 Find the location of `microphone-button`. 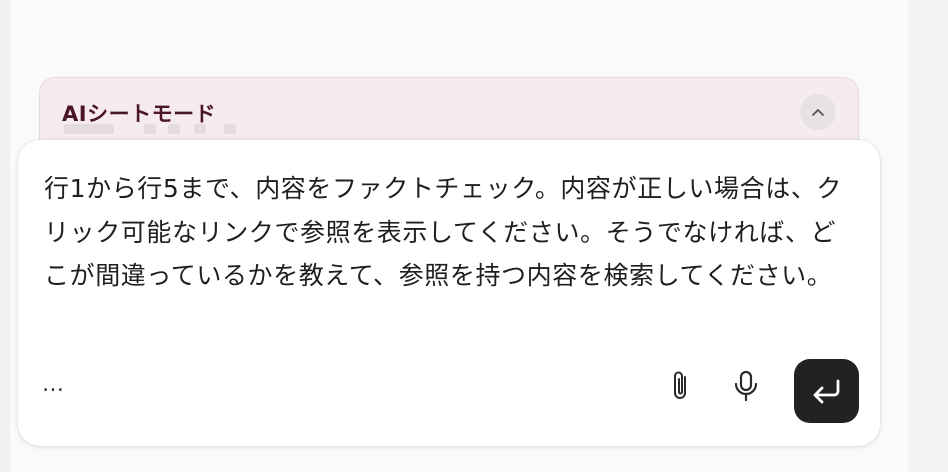

microphone-button is located at coordinates (746, 386).